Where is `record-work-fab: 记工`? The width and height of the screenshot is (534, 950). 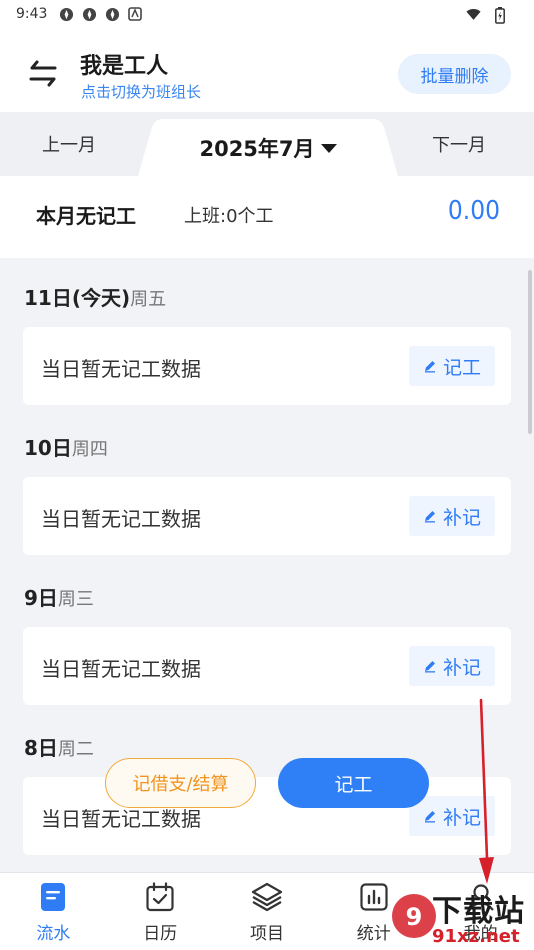
record-work-fab: 记工 is located at coordinates (353, 783).